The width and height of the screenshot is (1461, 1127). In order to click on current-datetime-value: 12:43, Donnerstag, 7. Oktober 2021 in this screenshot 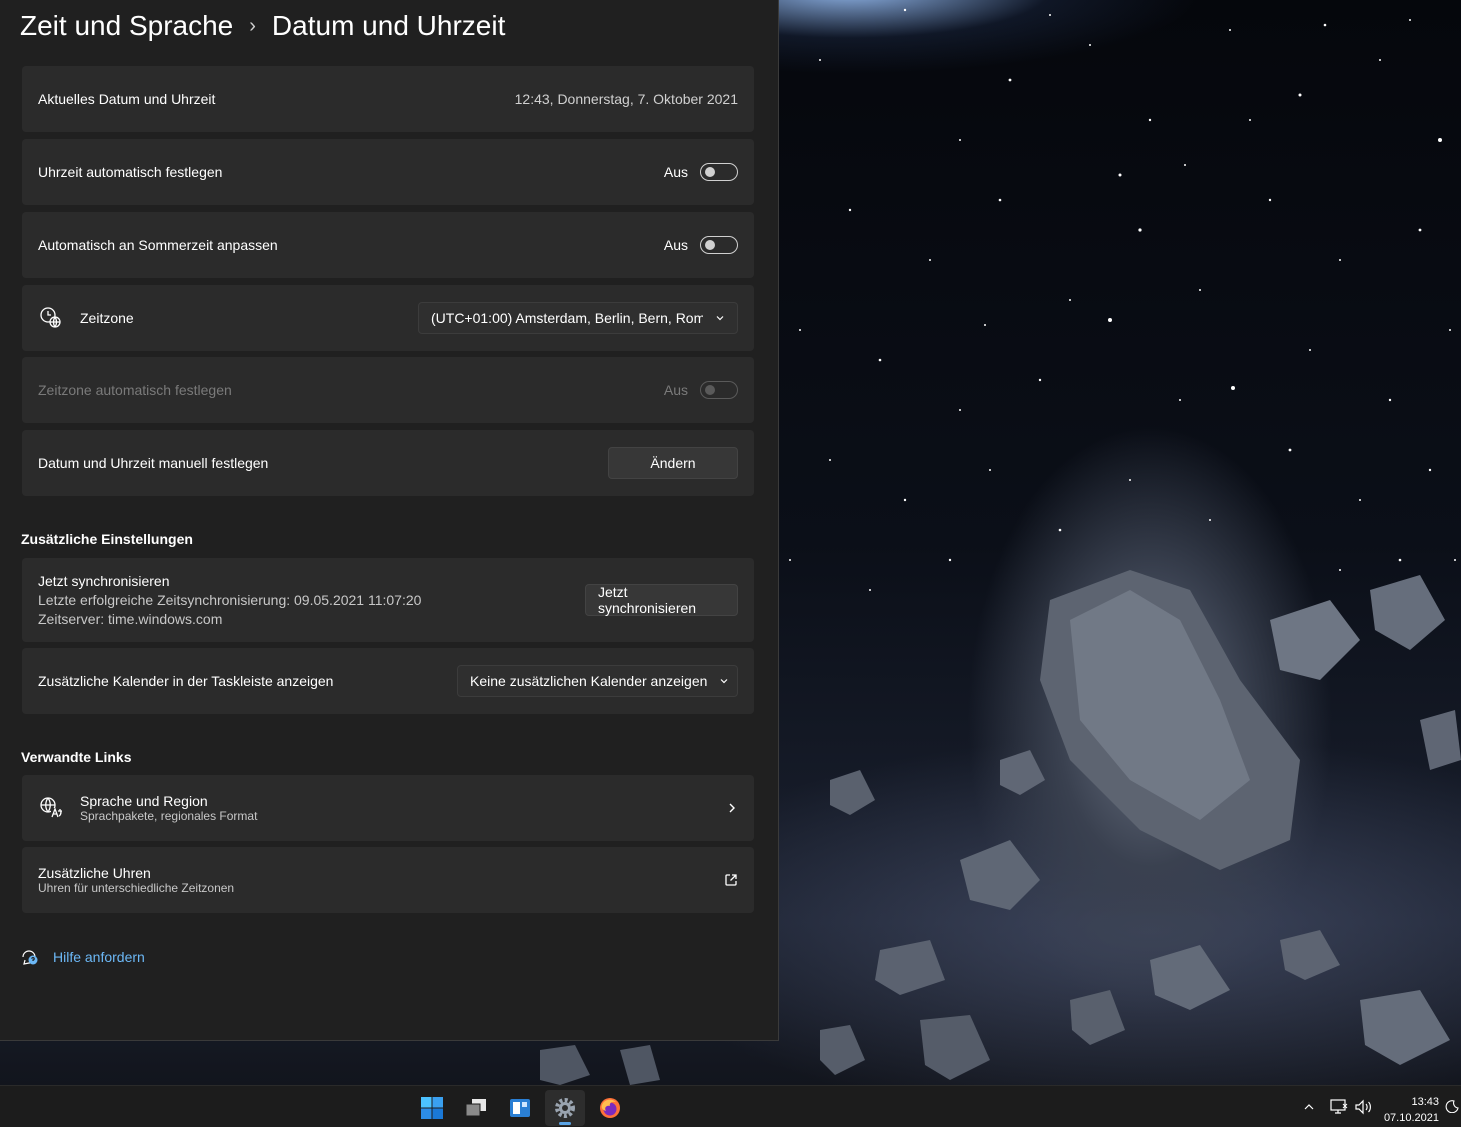, I will do `click(626, 99)`.